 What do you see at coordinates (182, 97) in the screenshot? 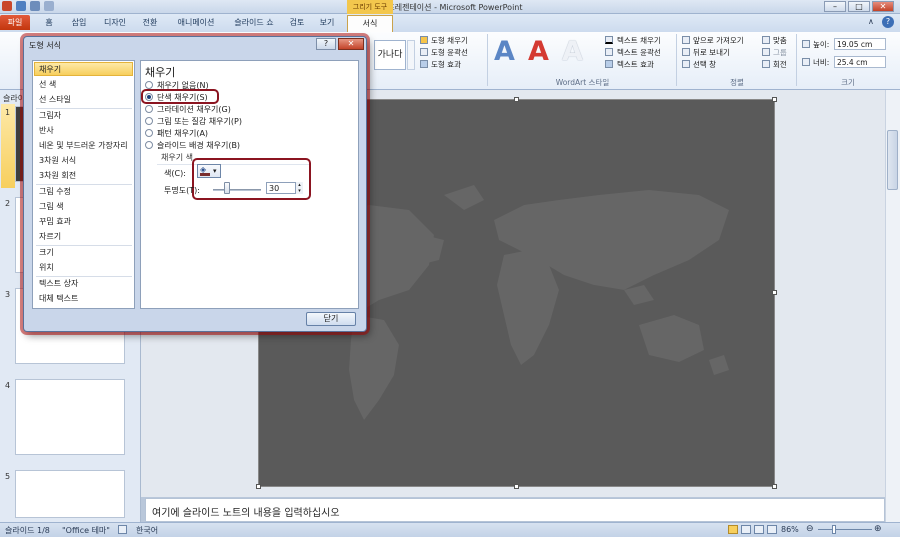
I see `option-solid-fill-label: 단색 채우기(S)` at bounding box center [182, 97].